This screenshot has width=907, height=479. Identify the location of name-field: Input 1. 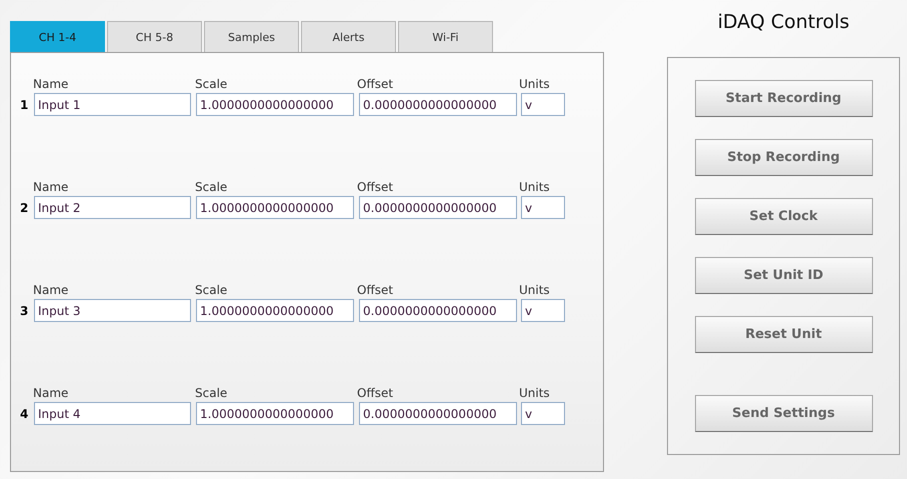
(112, 104).